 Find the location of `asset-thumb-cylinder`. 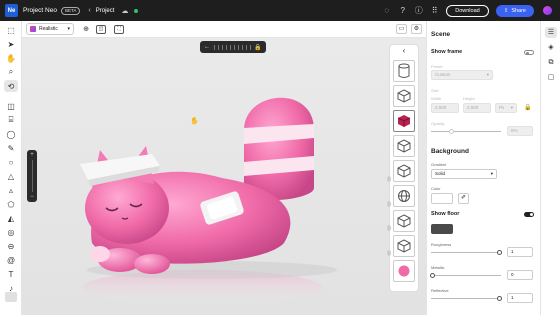

asset-thumb-cylinder is located at coordinates (404, 71).